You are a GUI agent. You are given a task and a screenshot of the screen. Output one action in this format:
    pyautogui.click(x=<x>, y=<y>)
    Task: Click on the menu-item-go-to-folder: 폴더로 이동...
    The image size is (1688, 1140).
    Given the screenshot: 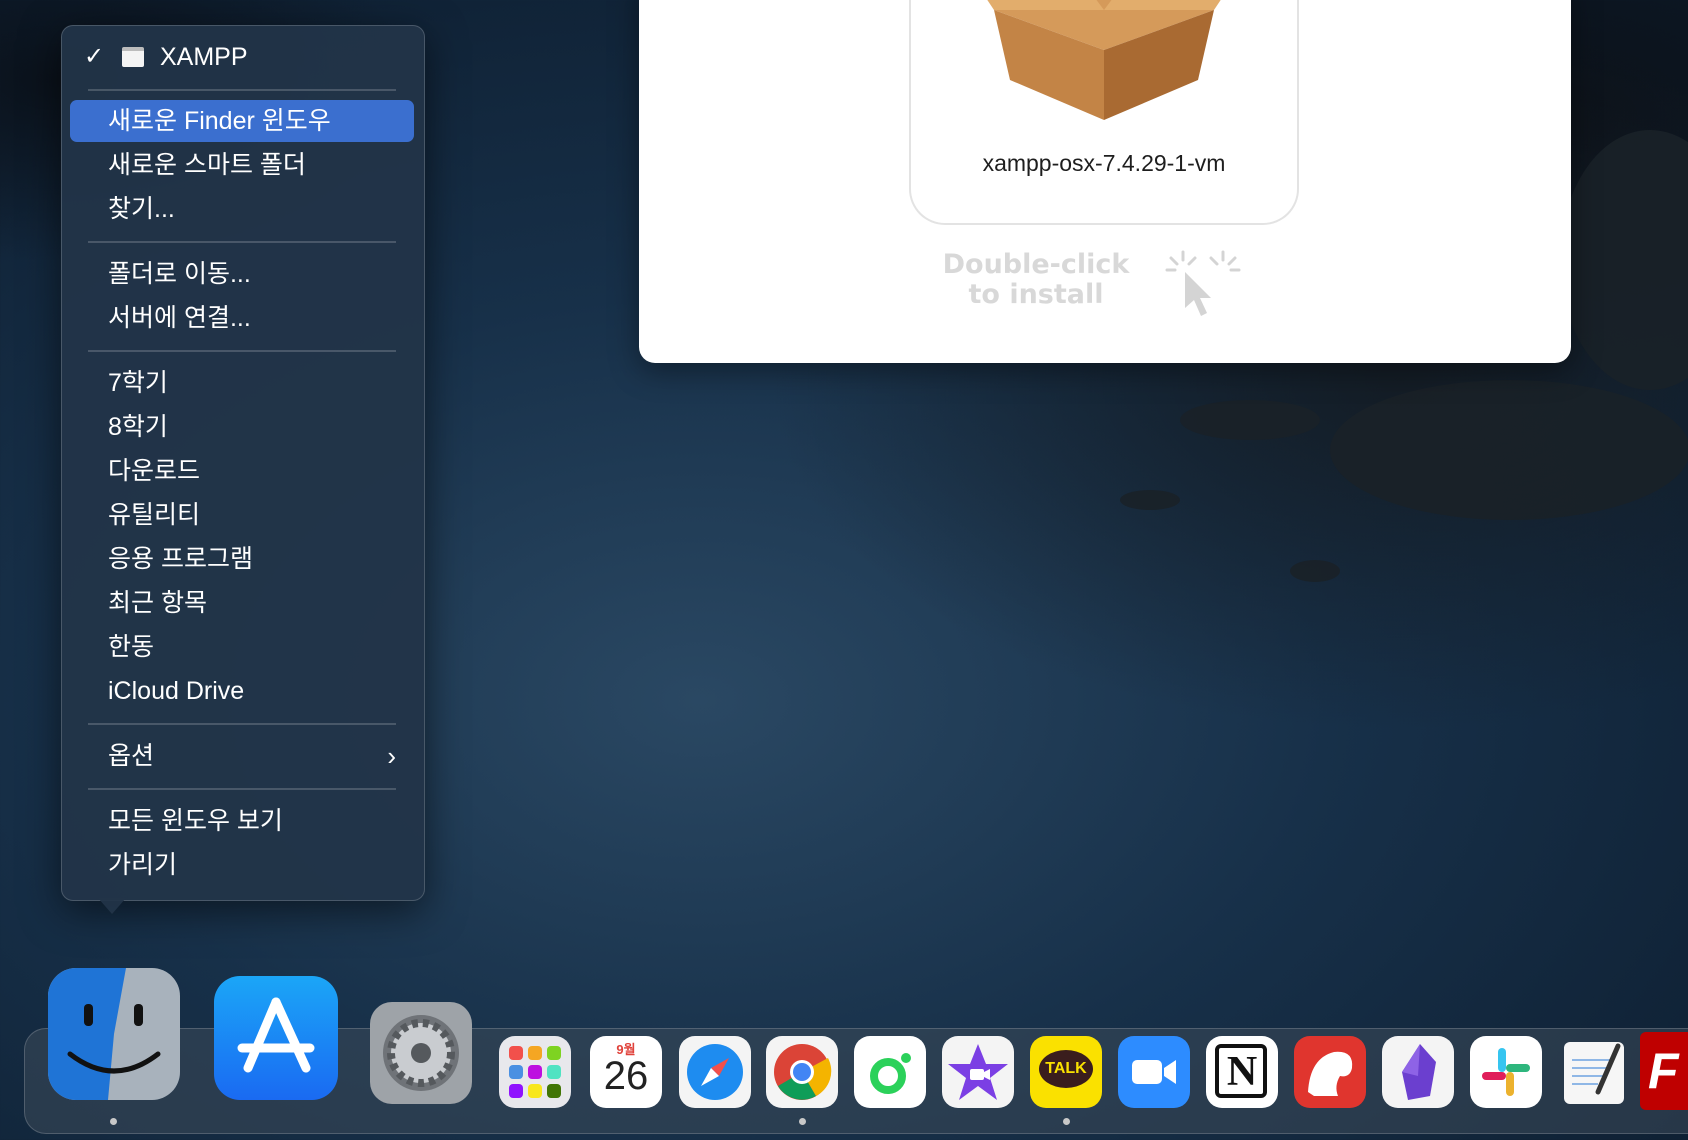 What is the action you would take?
    pyautogui.click(x=242, y=274)
    